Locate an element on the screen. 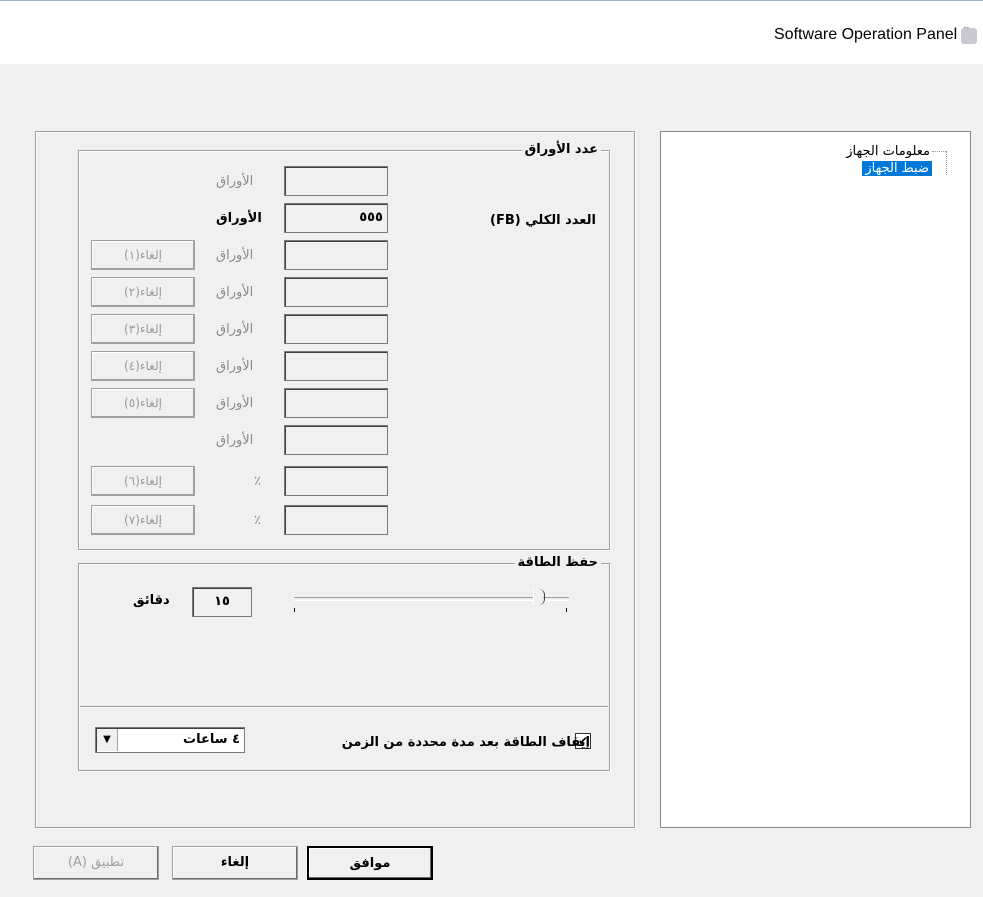 The image size is (983, 897). clear-button-3: إلغاء(٣) is located at coordinates (143, 329).